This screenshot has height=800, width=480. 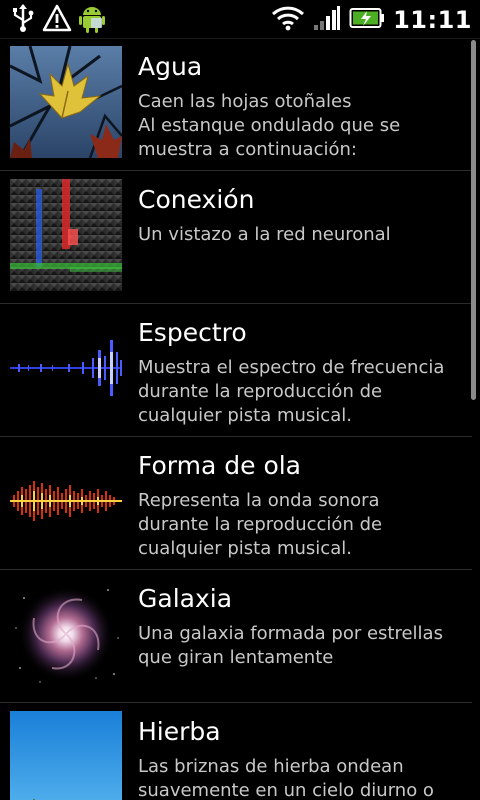 I want to click on clock: 11:11, so click(x=432, y=20).